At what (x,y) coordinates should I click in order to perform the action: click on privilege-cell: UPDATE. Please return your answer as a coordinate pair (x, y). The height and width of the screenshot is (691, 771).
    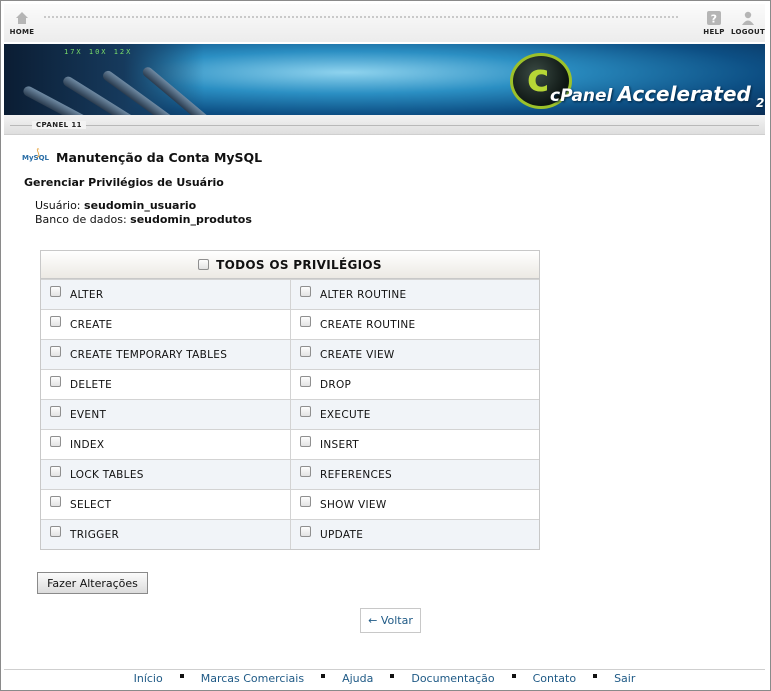
    Looking at the image, I should click on (414, 534).